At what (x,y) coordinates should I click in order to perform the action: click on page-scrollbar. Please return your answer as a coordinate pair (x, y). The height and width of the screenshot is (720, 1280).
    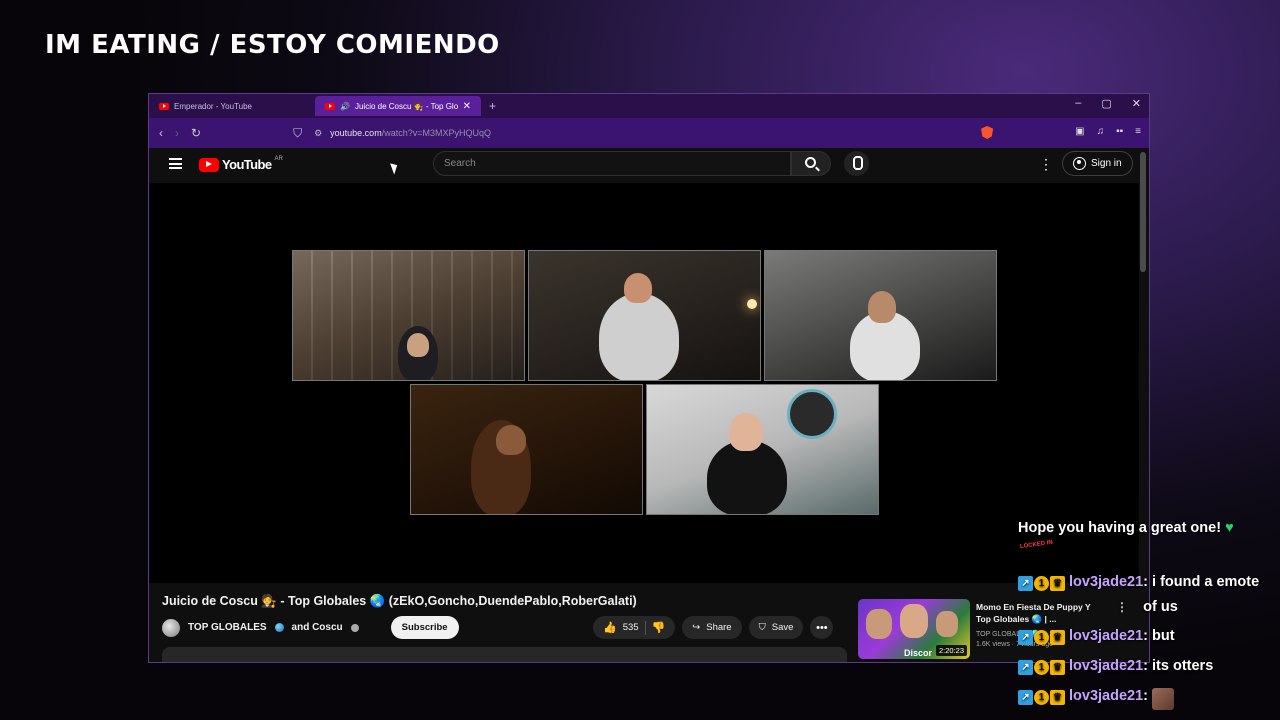
    Looking at the image, I should click on (1143, 212).